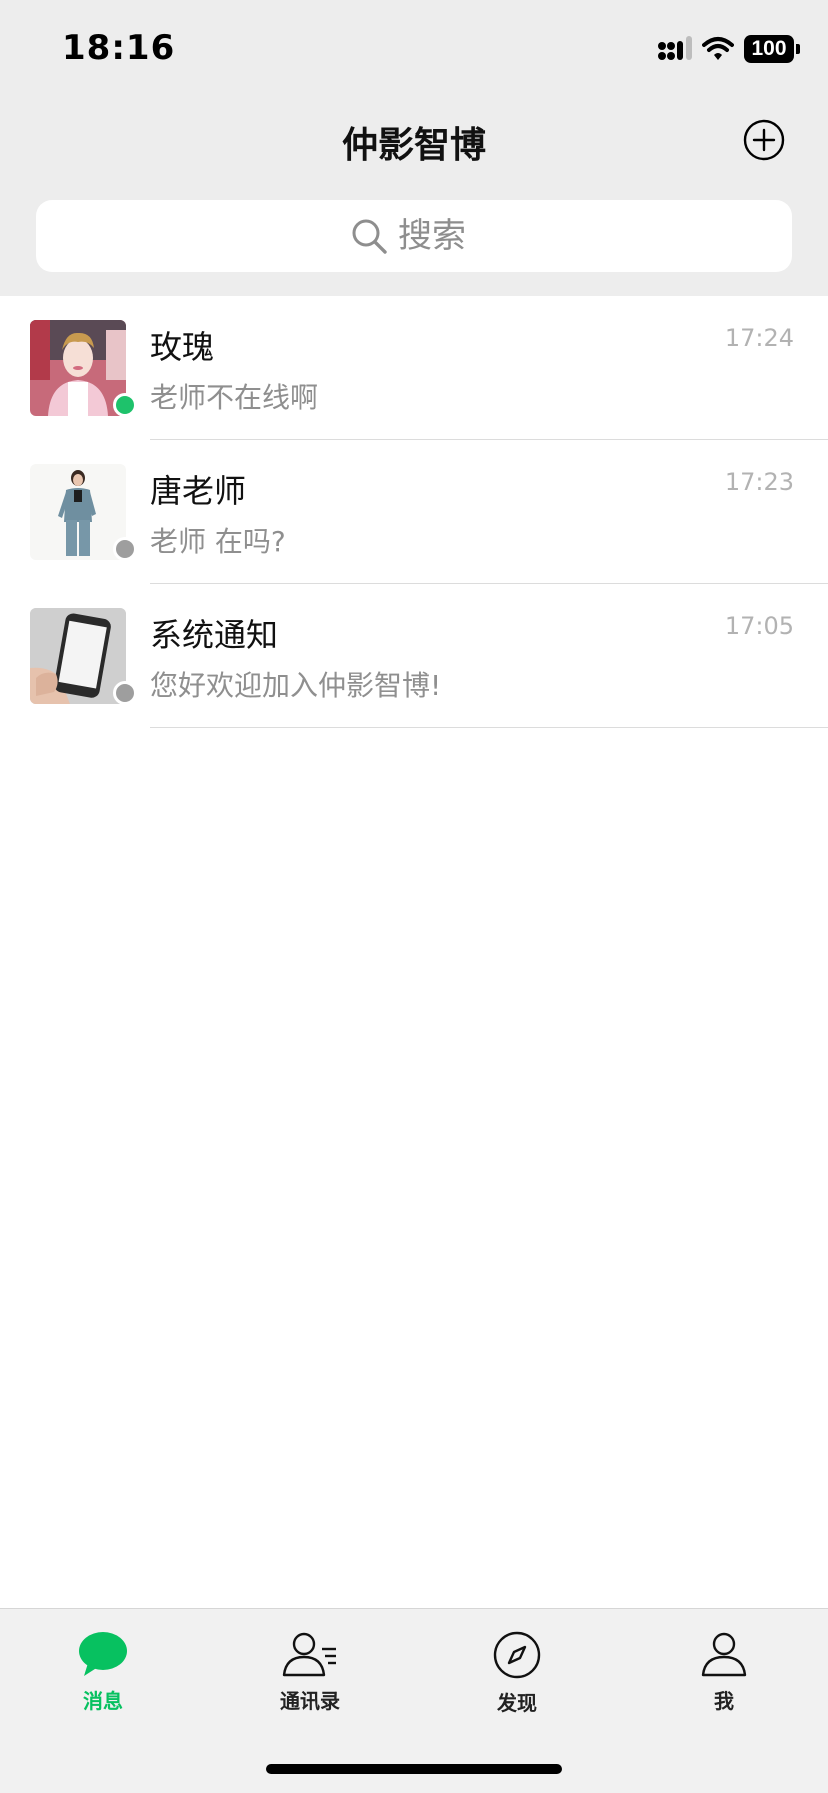  What do you see at coordinates (675, 48) in the screenshot?
I see `cellular-signal-icon` at bounding box center [675, 48].